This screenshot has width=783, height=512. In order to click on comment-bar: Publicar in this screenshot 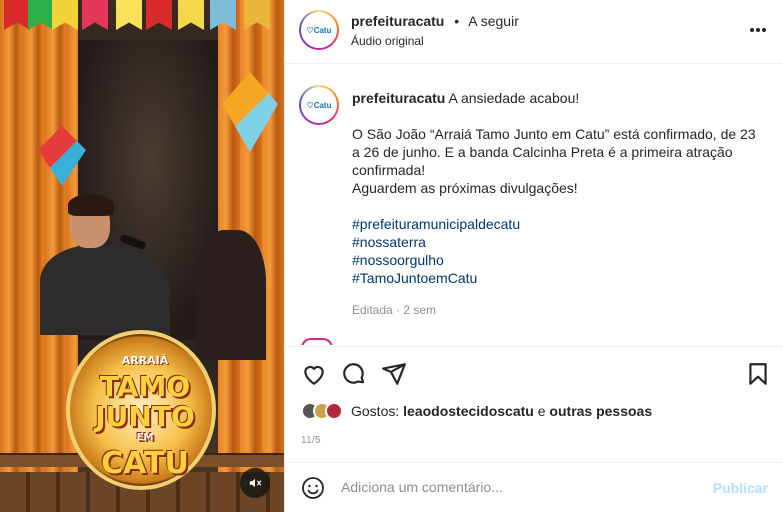, I will do `click(534, 487)`.